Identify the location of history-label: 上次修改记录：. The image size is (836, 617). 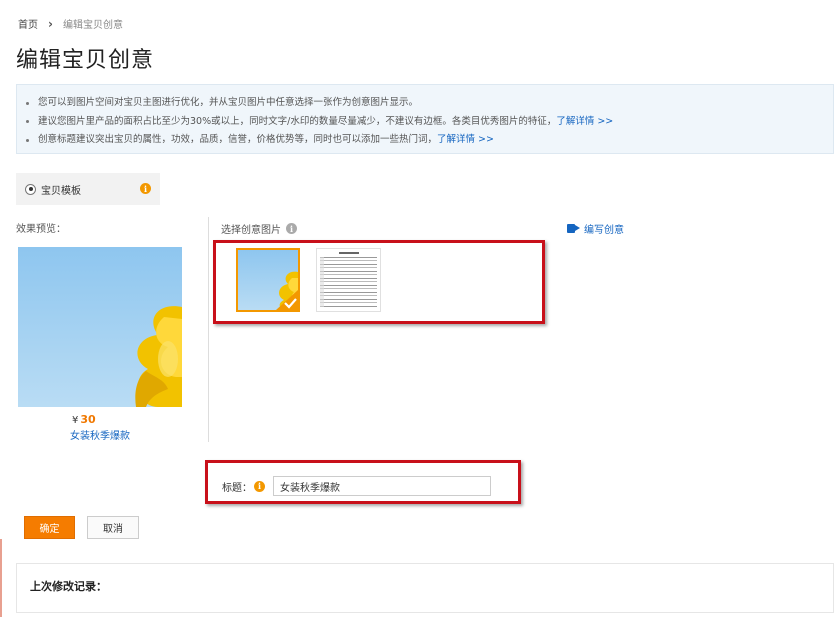
(68, 586).